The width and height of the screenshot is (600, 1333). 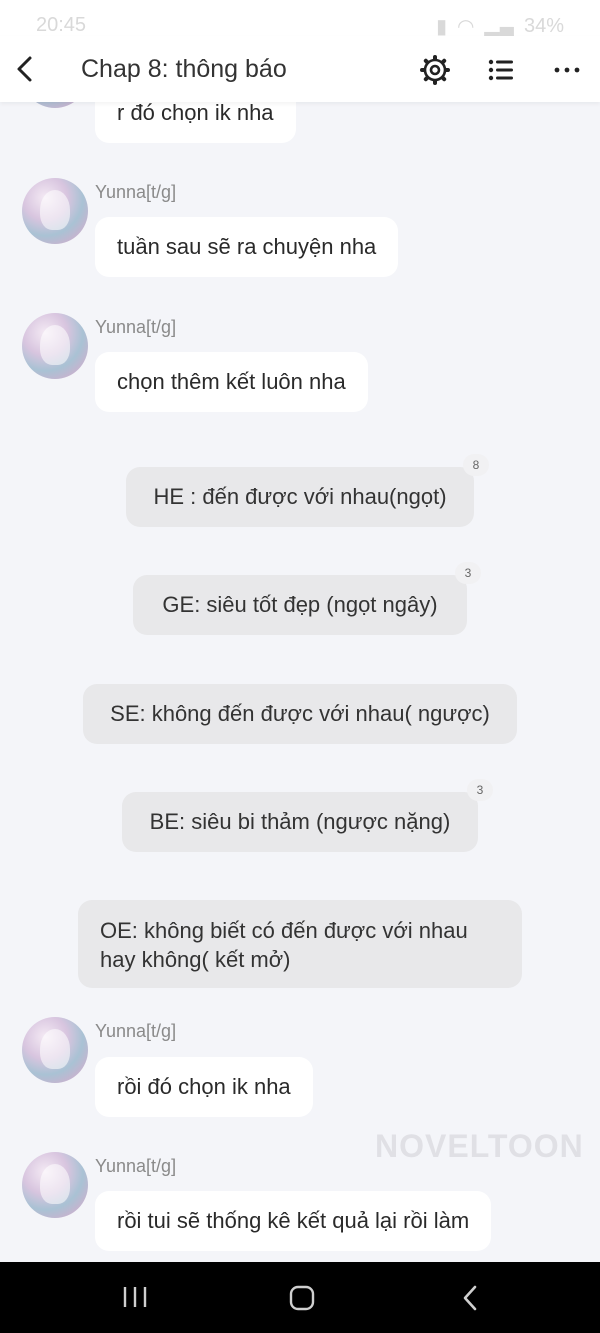 I want to click on message-bubble: rồi đó chọn ik nha, so click(x=204, y=1087).